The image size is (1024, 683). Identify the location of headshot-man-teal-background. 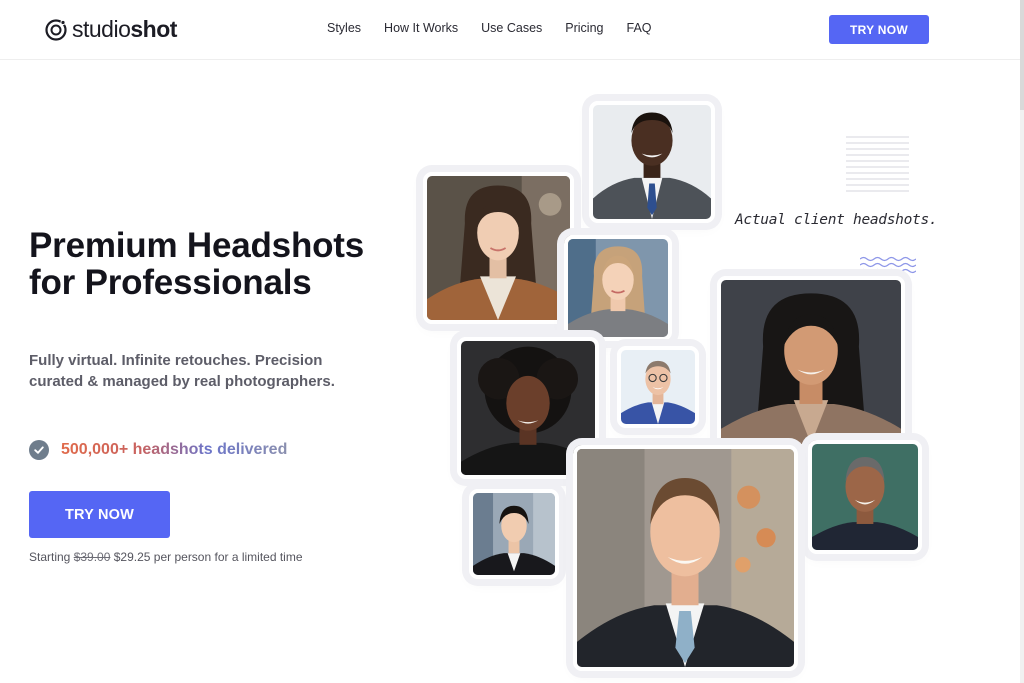
(865, 497).